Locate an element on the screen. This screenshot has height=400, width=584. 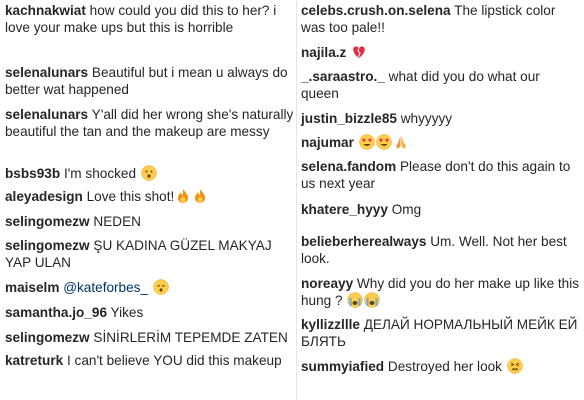
comment-item: bsbs93b I'm shocked is located at coordinates (150, 173).